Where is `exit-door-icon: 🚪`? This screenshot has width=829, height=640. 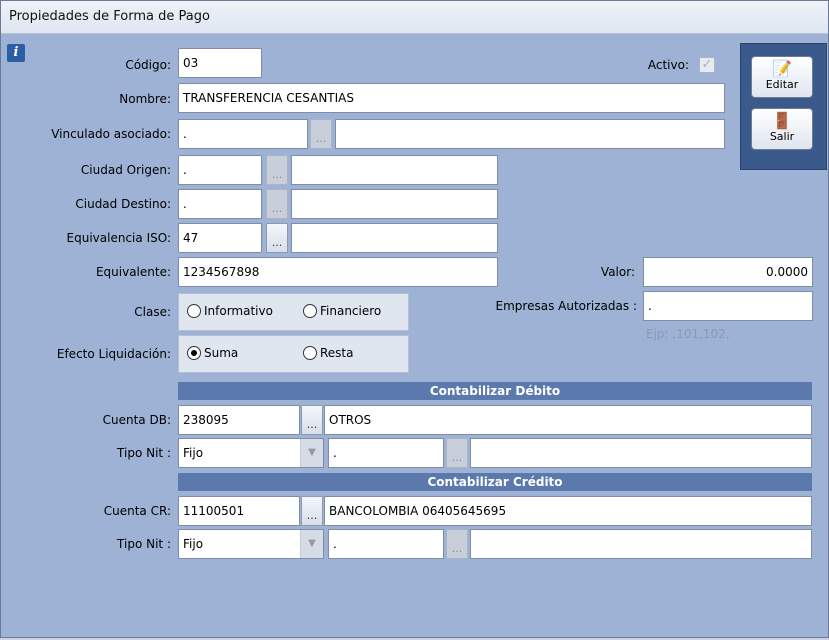 exit-door-icon: 🚪 is located at coordinates (782, 120).